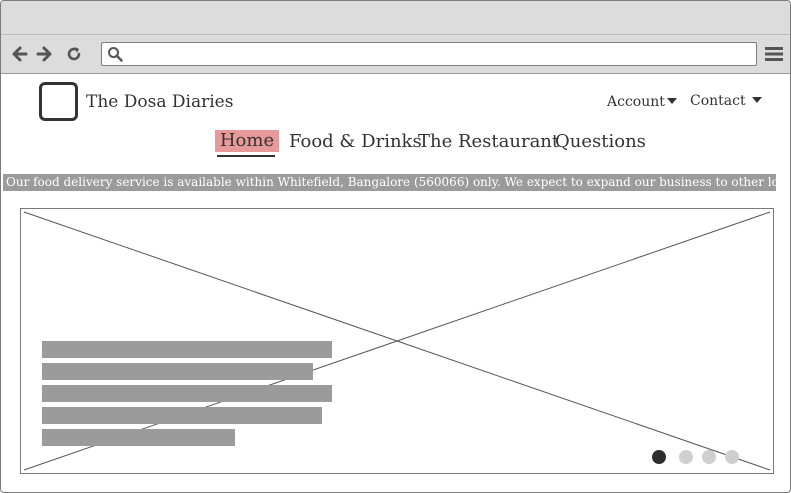 Image resolution: width=791 pixels, height=493 pixels. What do you see at coordinates (159, 102) in the screenshot?
I see `site-title: The Dosa Diaries` at bounding box center [159, 102].